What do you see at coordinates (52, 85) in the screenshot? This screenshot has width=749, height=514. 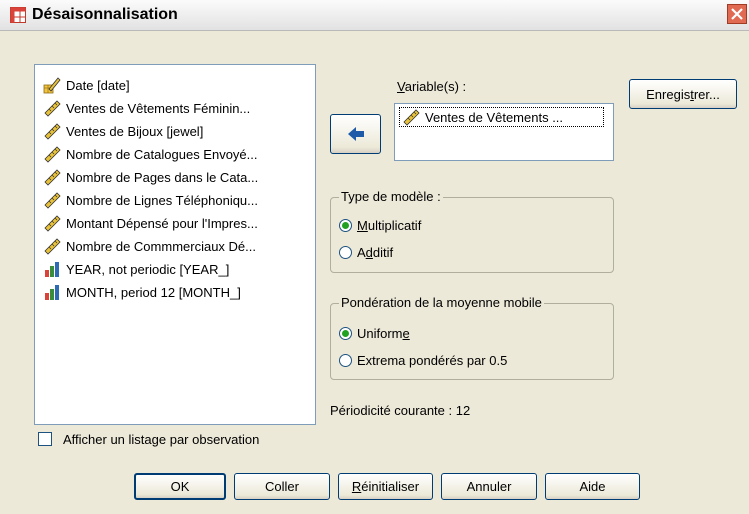 I see `date-ruler-icon` at bounding box center [52, 85].